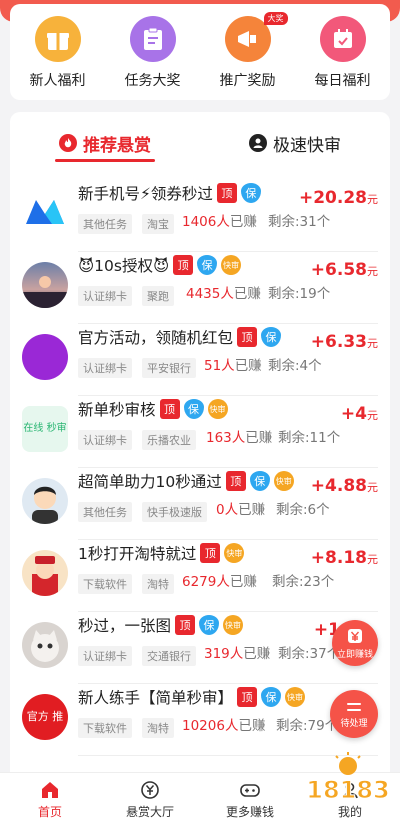  Describe the element at coordinates (50, 799) in the screenshot. I see `nav-home: 首页` at that location.